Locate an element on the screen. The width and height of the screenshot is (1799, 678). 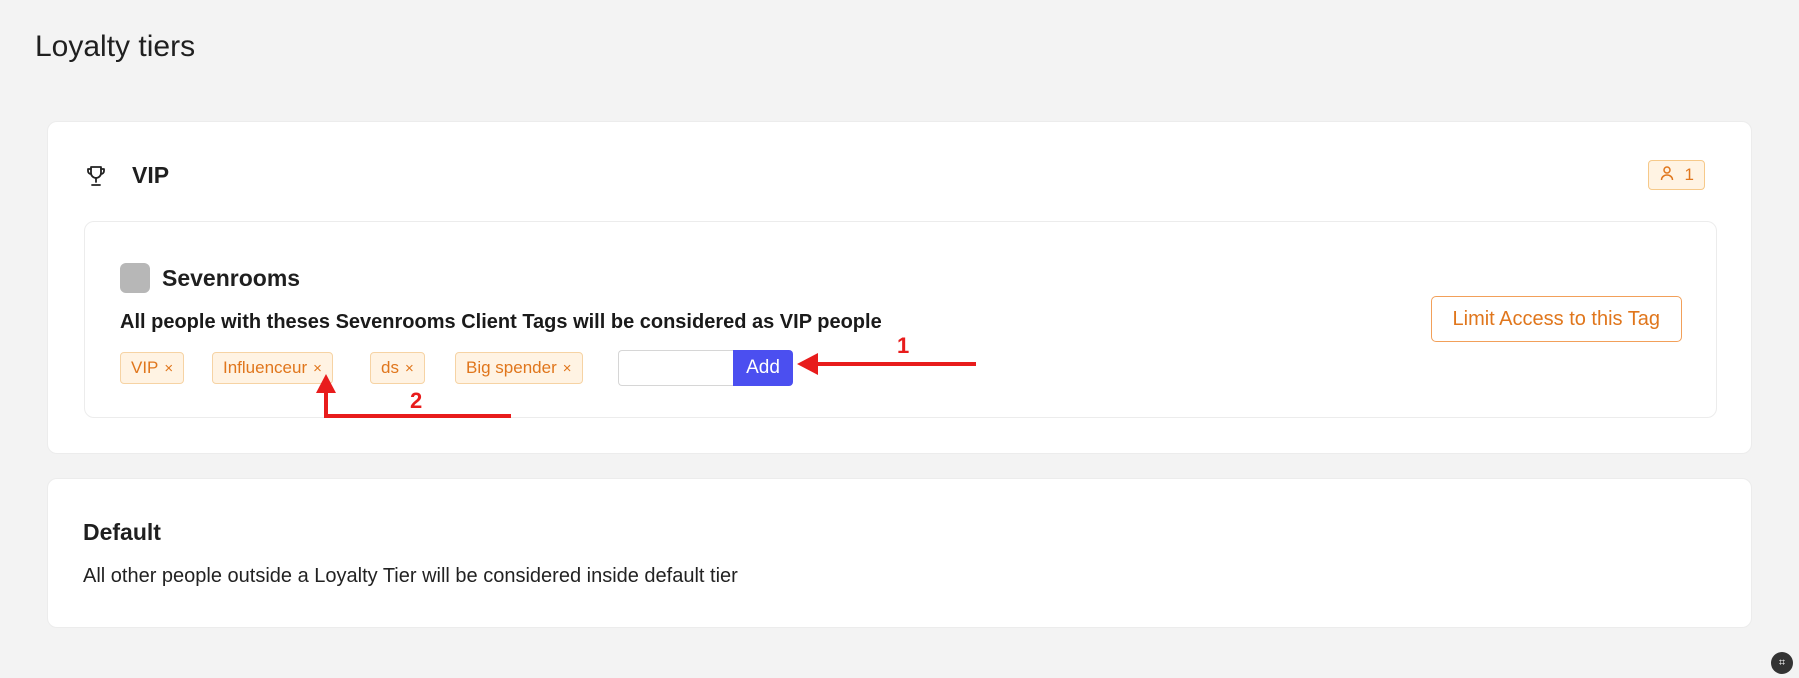
page-title: Loyalty tiers is located at coordinates (115, 46).